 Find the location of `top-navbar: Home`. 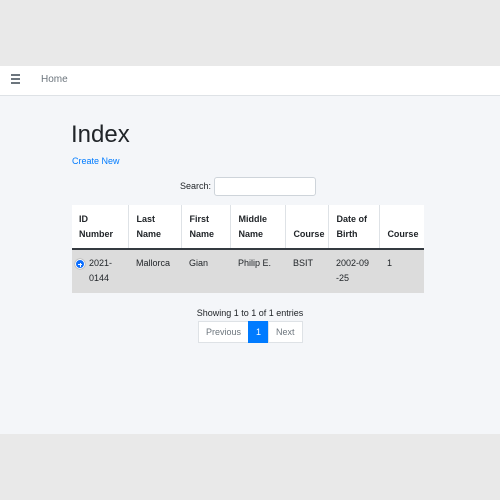

top-navbar: Home is located at coordinates (250, 81).